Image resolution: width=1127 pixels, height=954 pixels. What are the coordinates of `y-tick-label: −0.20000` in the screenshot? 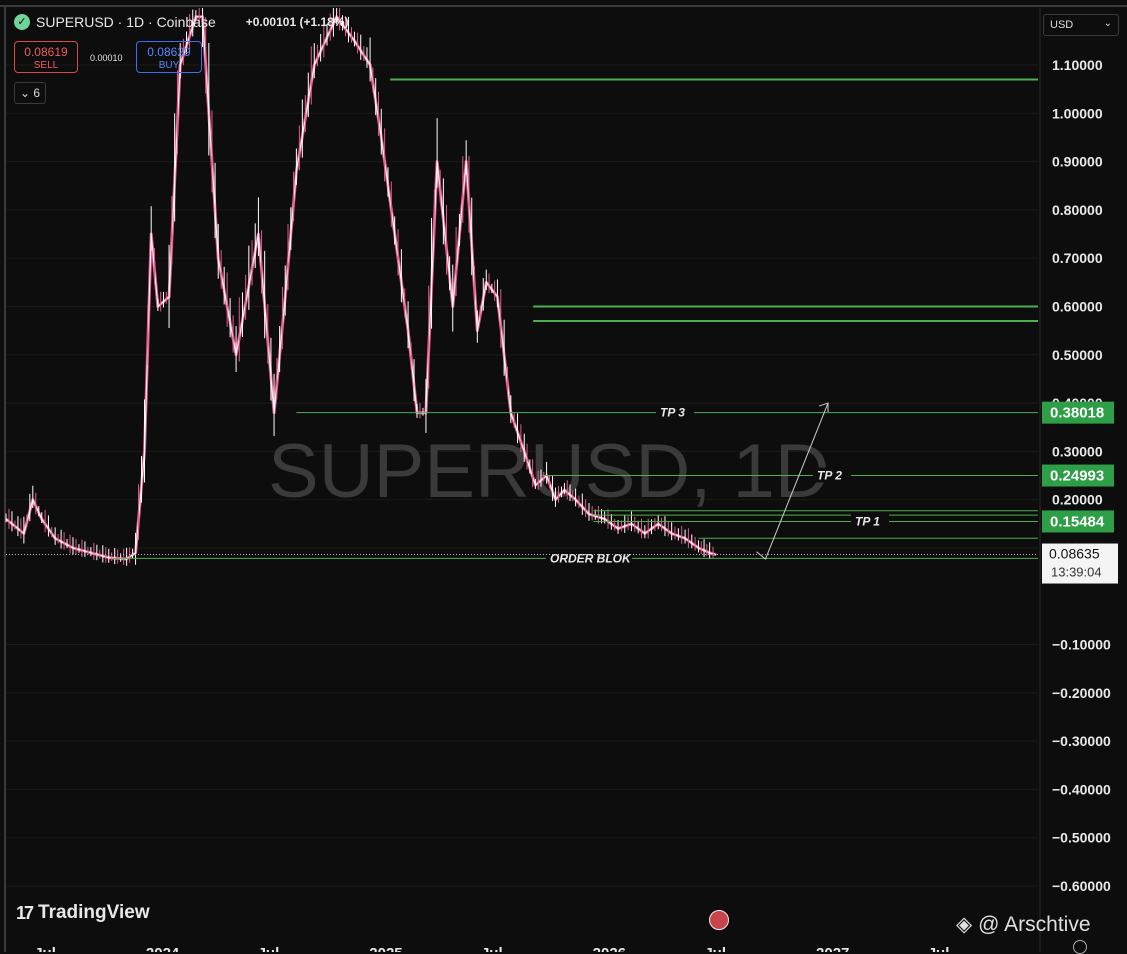 It's located at (1081, 693).